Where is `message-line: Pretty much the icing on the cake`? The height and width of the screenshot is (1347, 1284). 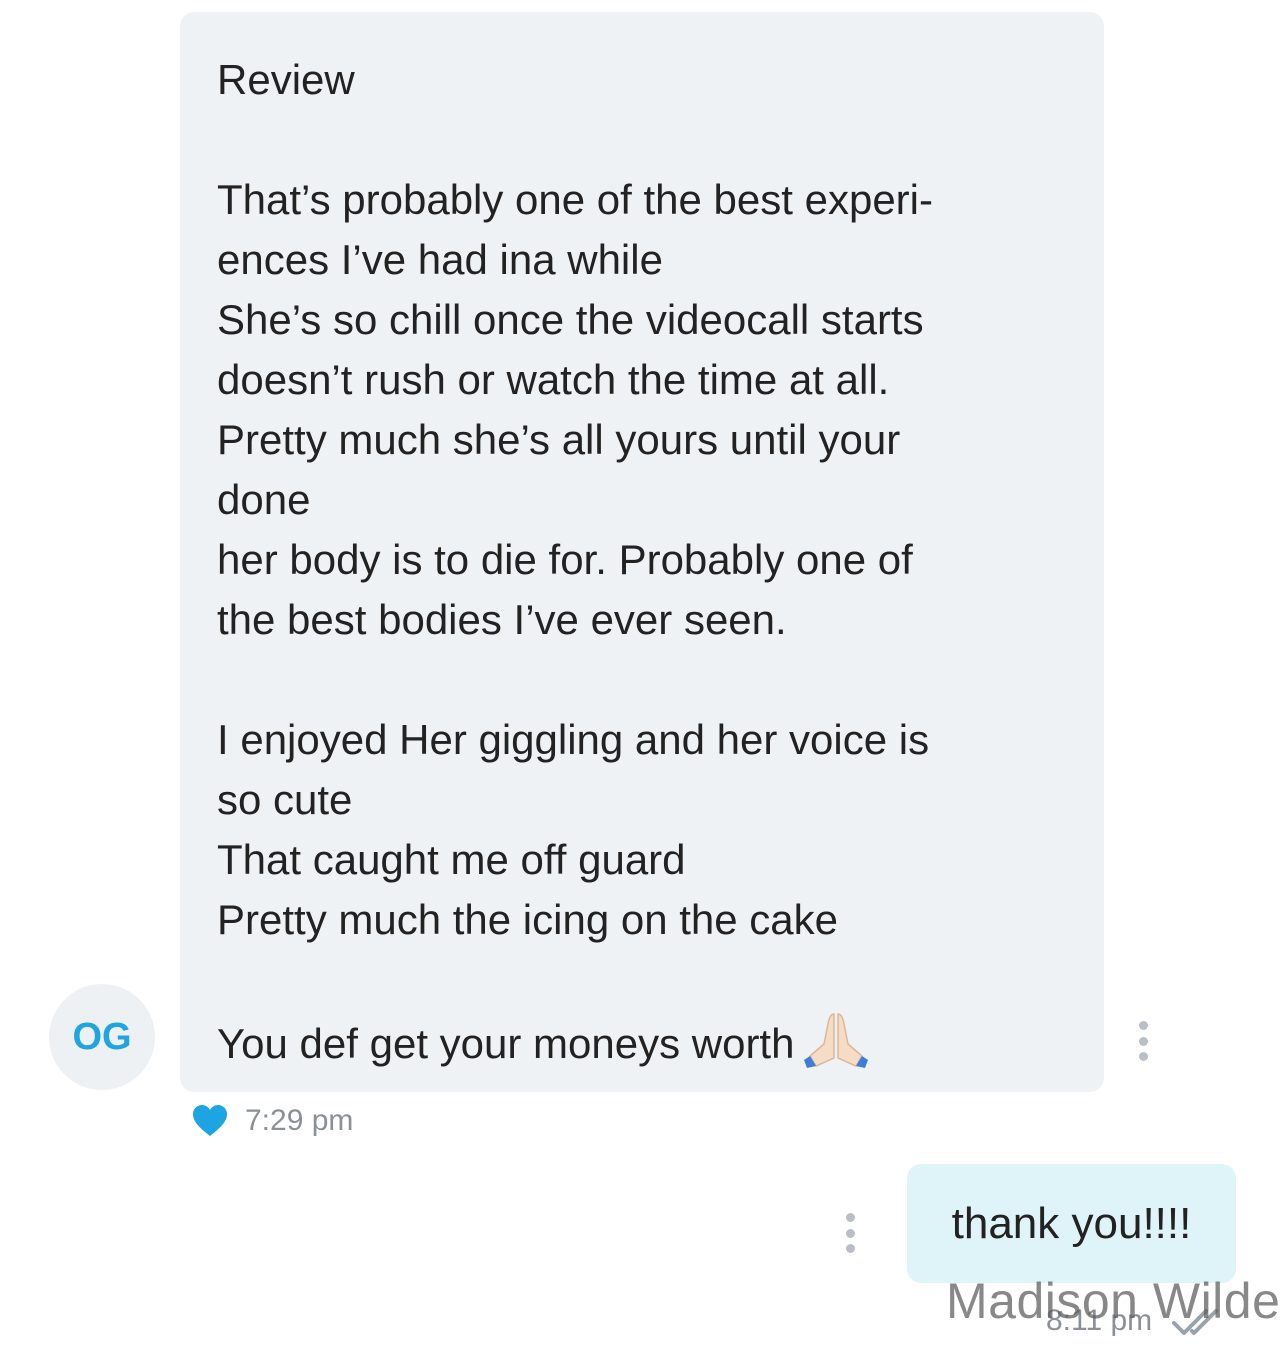
message-line: Pretty much the icing on the cake is located at coordinates (527, 919).